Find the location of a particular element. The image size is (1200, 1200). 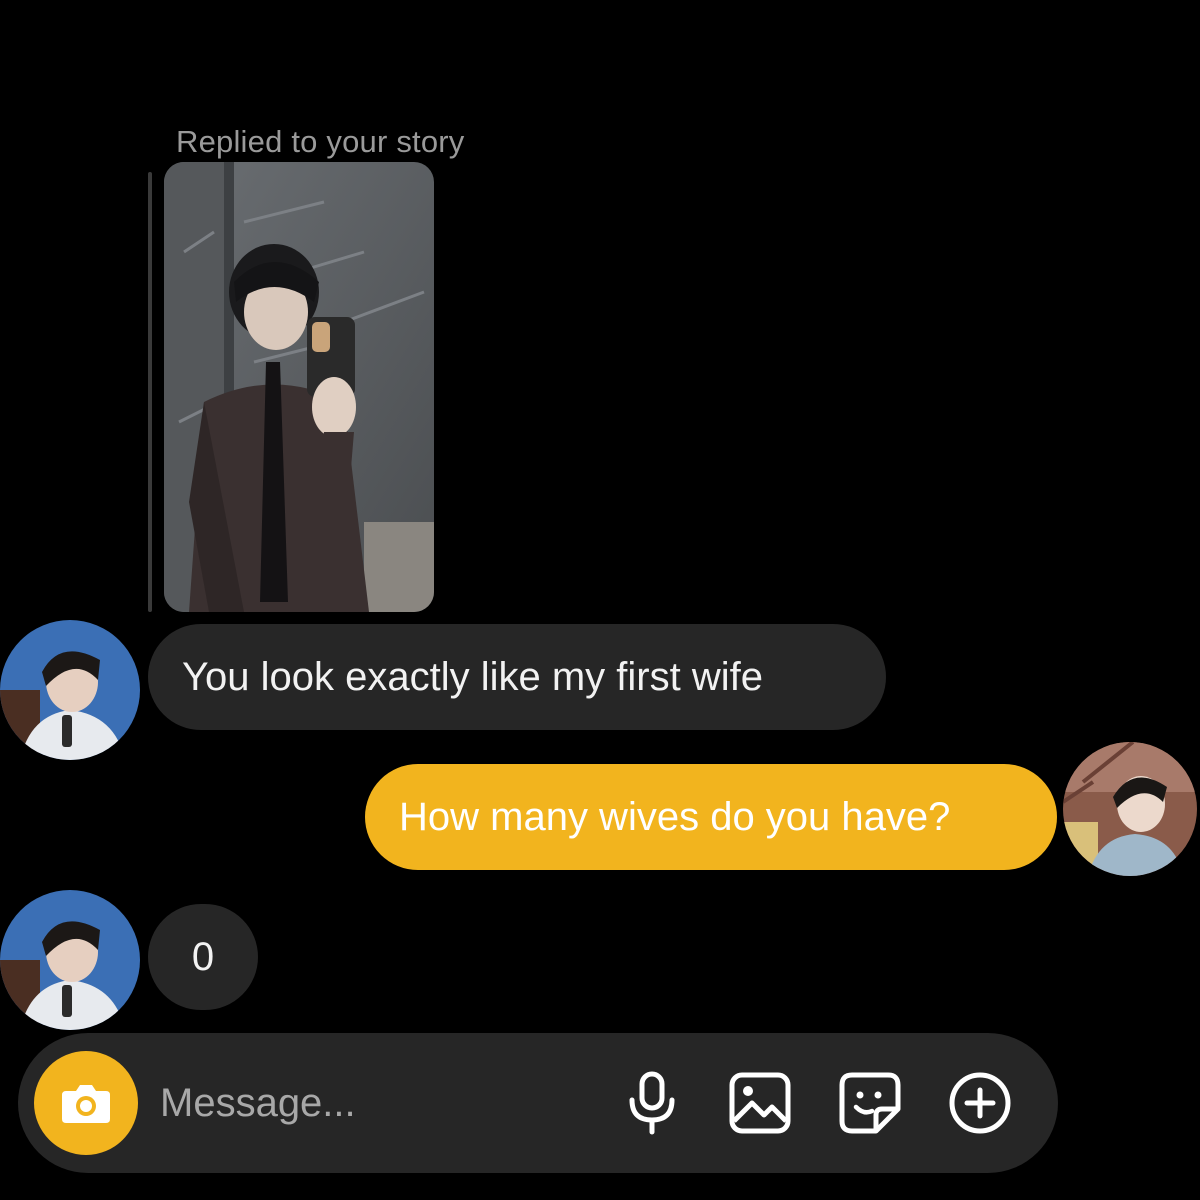

message-text: How many wives do you have? is located at coordinates (675, 816).